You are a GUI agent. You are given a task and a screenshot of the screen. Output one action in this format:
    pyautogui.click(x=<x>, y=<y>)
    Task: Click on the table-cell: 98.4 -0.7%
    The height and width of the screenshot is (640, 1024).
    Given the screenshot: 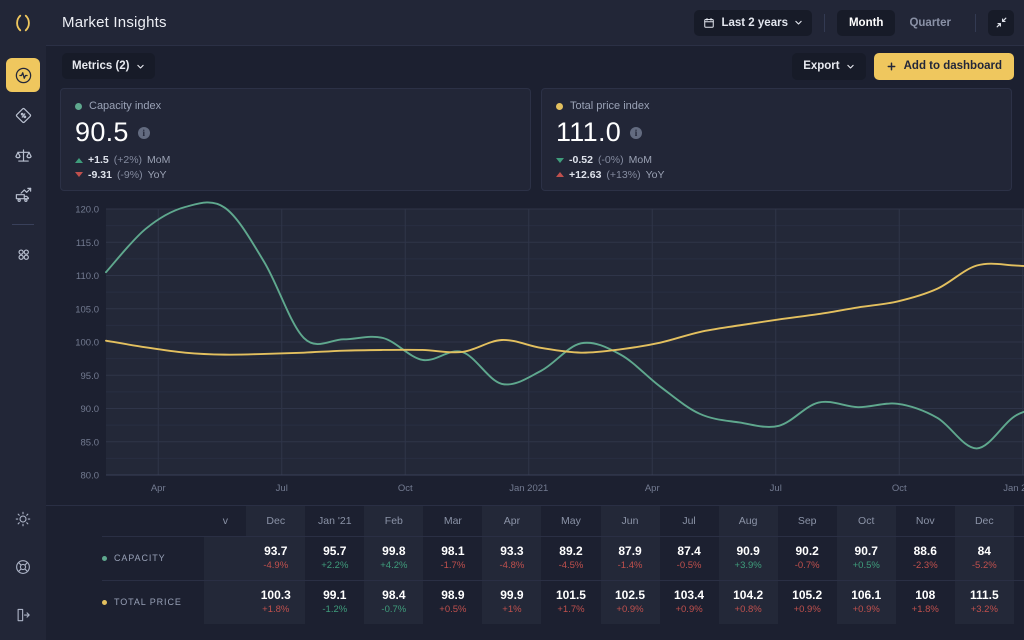 What is the action you would take?
    pyautogui.click(x=394, y=601)
    